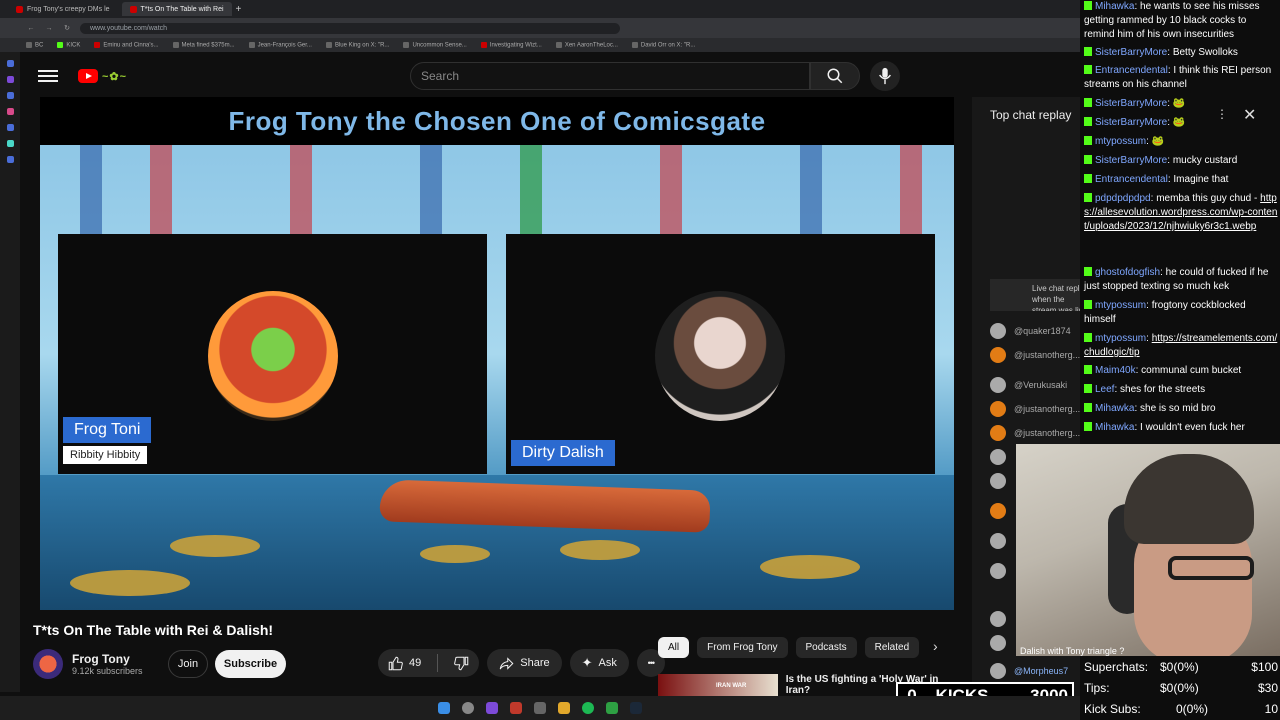  I want to click on back-icon: ←, so click(31, 28).